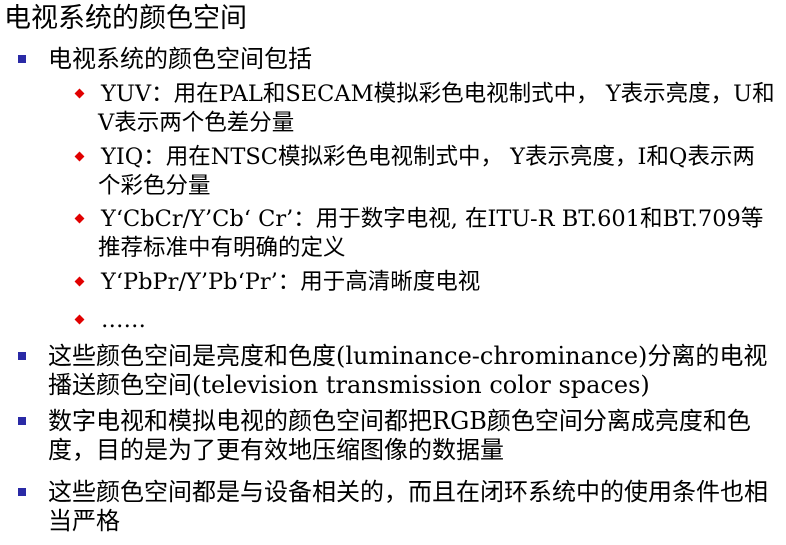 The height and width of the screenshot is (545, 786). Describe the element at coordinates (408, 506) in the screenshot. I see `bullet-text: 这些颜色空间都是与设备相关的，而且在闭环系统中的使用条件也相当严格` at that location.